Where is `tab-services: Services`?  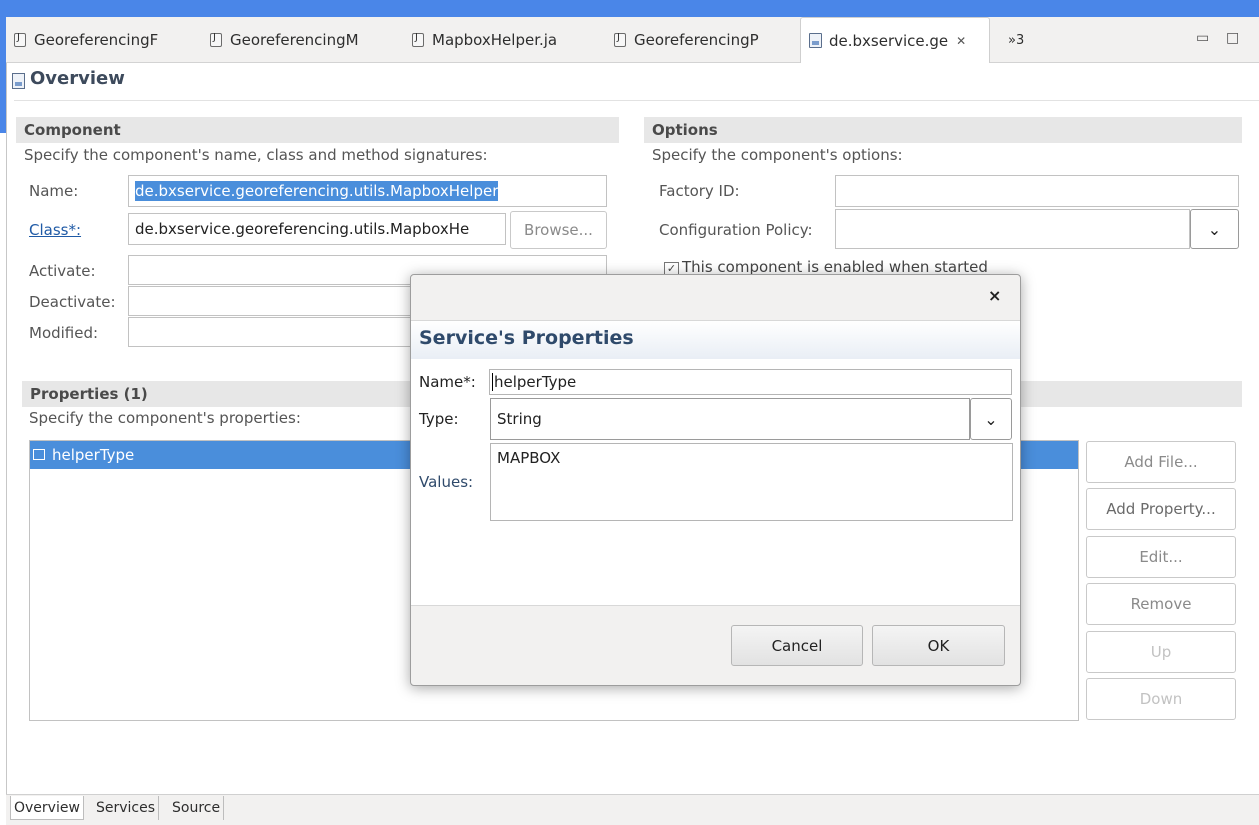
tab-services: Services is located at coordinates (126, 808).